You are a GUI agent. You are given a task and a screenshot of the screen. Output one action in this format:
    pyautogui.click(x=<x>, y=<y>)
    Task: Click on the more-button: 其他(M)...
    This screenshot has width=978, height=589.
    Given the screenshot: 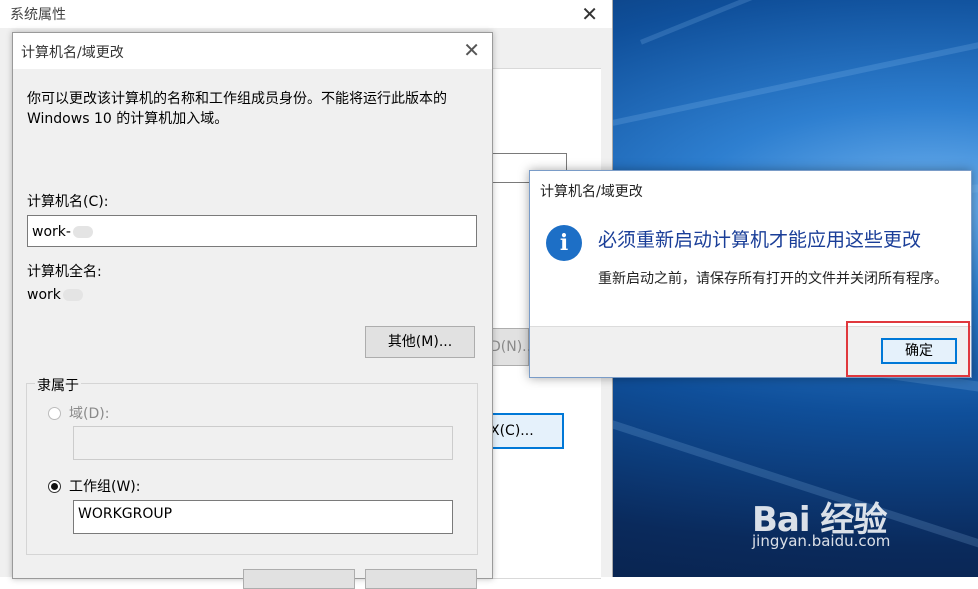 What is the action you would take?
    pyautogui.click(x=420, y=342)
    